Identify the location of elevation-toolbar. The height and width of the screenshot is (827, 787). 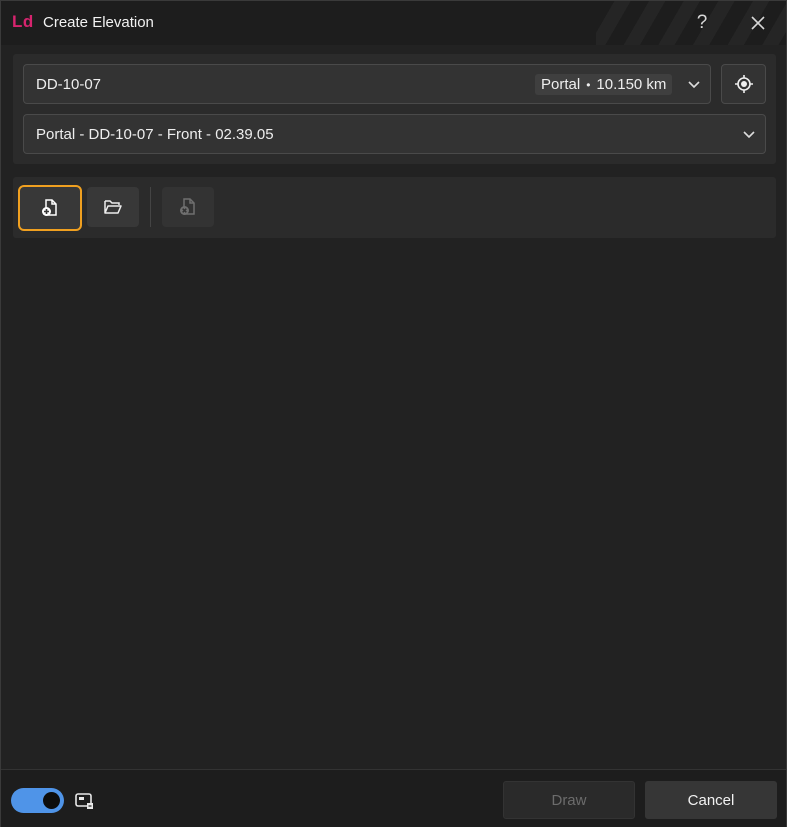
(394, 207).